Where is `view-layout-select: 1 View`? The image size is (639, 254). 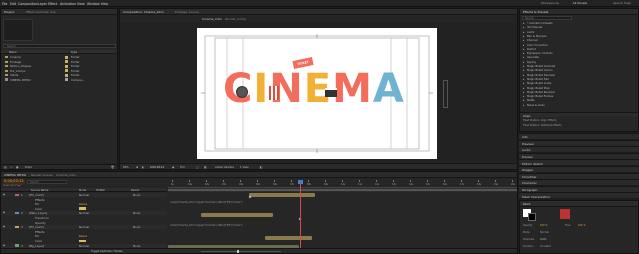 view-layout-select: 1 View is located at coordinates (244, 167).